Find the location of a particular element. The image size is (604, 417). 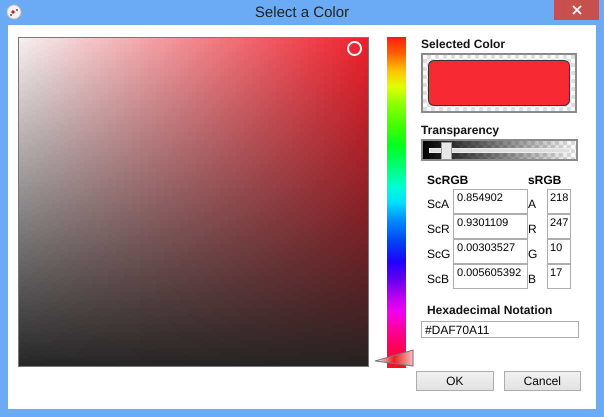

value-field: 10 is located at coordinates (559, 251).